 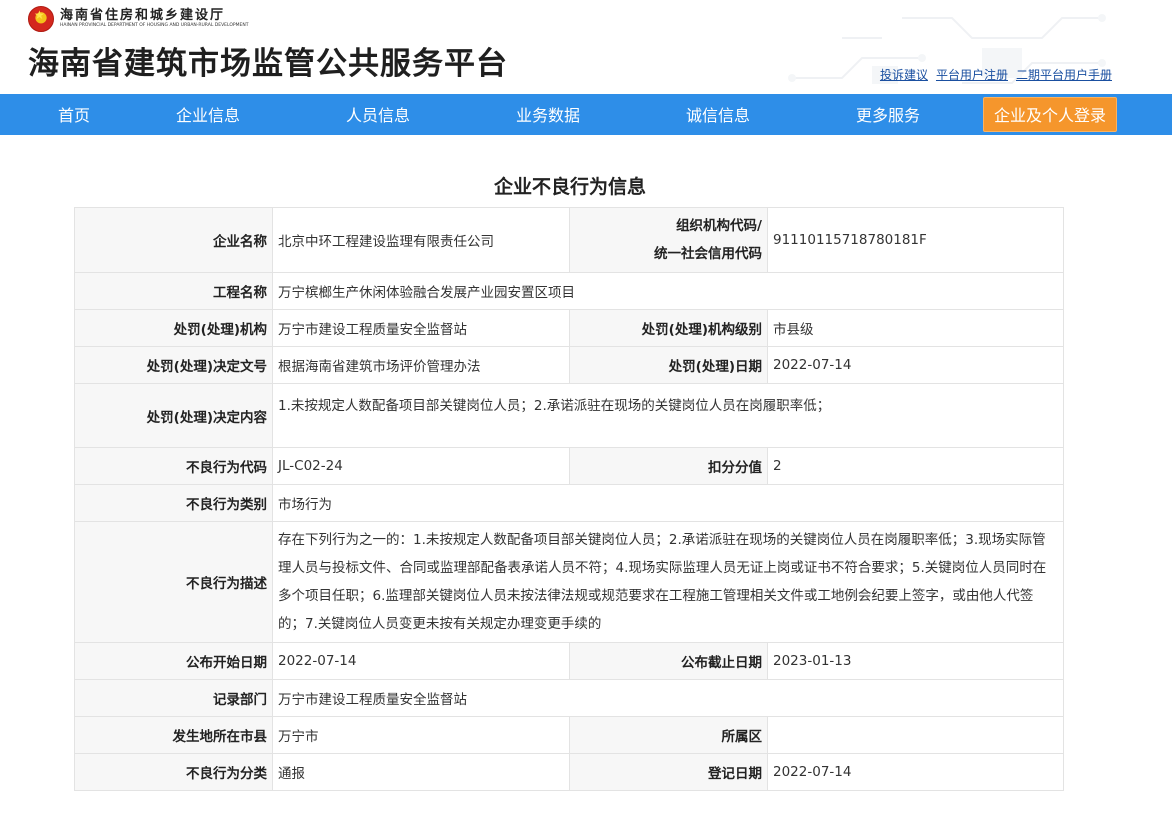 What do you see at coordinates (668, 328) in the screenshot?
I see `penalty-org-level-label: 处罚(处理)机构级别` at bounding box center [668, 328].